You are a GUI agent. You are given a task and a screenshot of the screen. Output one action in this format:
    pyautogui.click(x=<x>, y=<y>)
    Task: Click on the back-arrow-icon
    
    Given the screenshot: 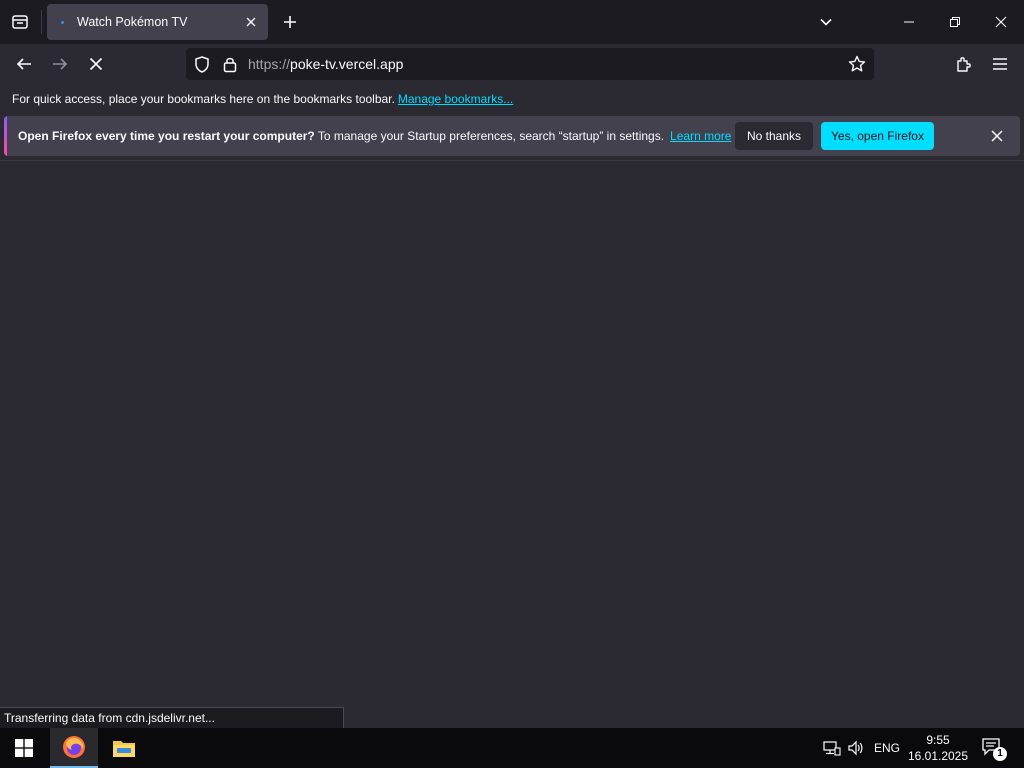 What is the action you would take?
    pyautogui.click(x=24, y=64)
    